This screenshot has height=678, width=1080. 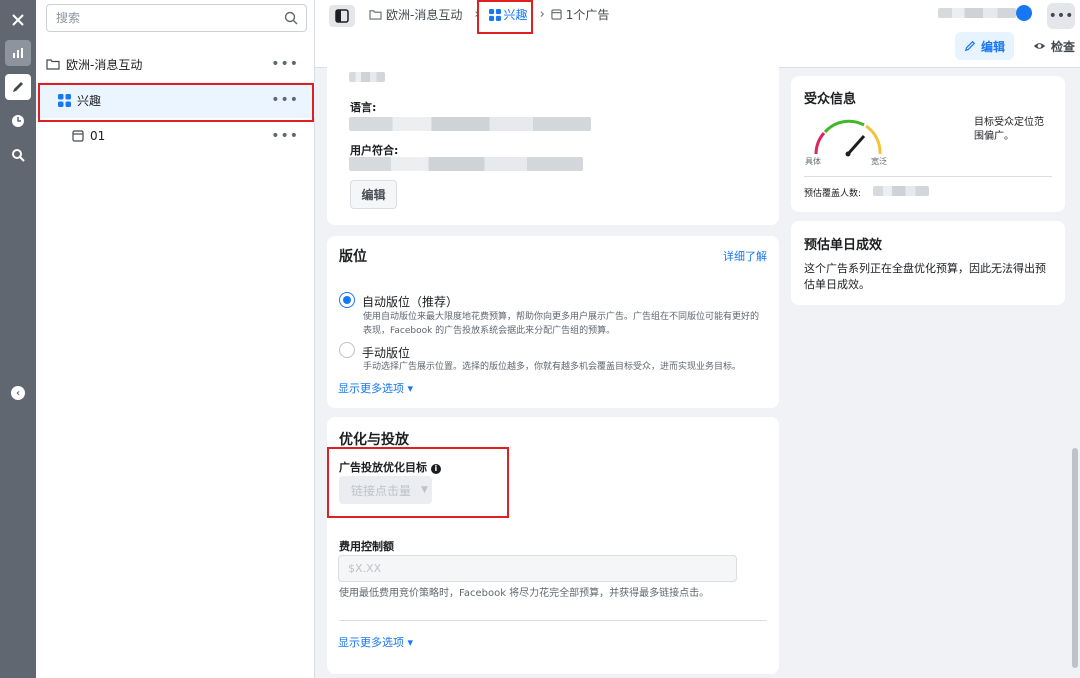 I want to click on optimization-goal-select: 链接点击量 ▼, so click(x=385, y=490).